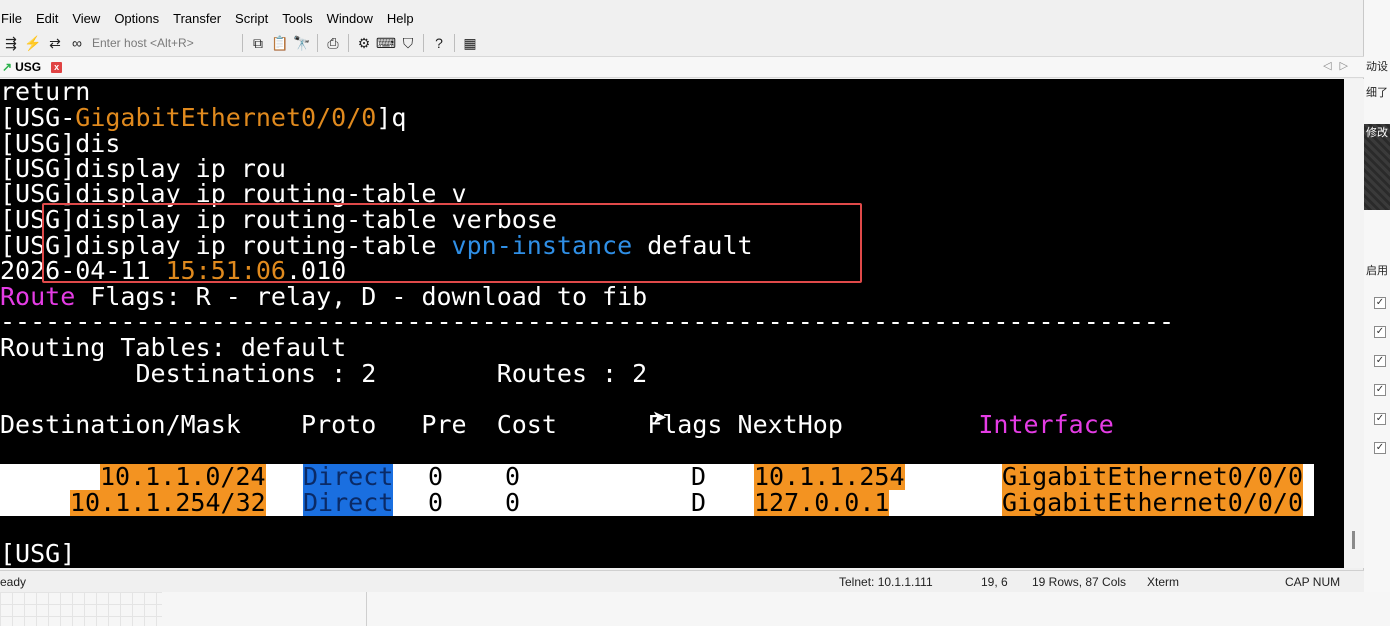 Image resolution: width=1390 pixels, height=626 pixels. What do you see at coordinates (81, 609) in the screenshot?
I see `background-grid` at bounding box center [81, 609].